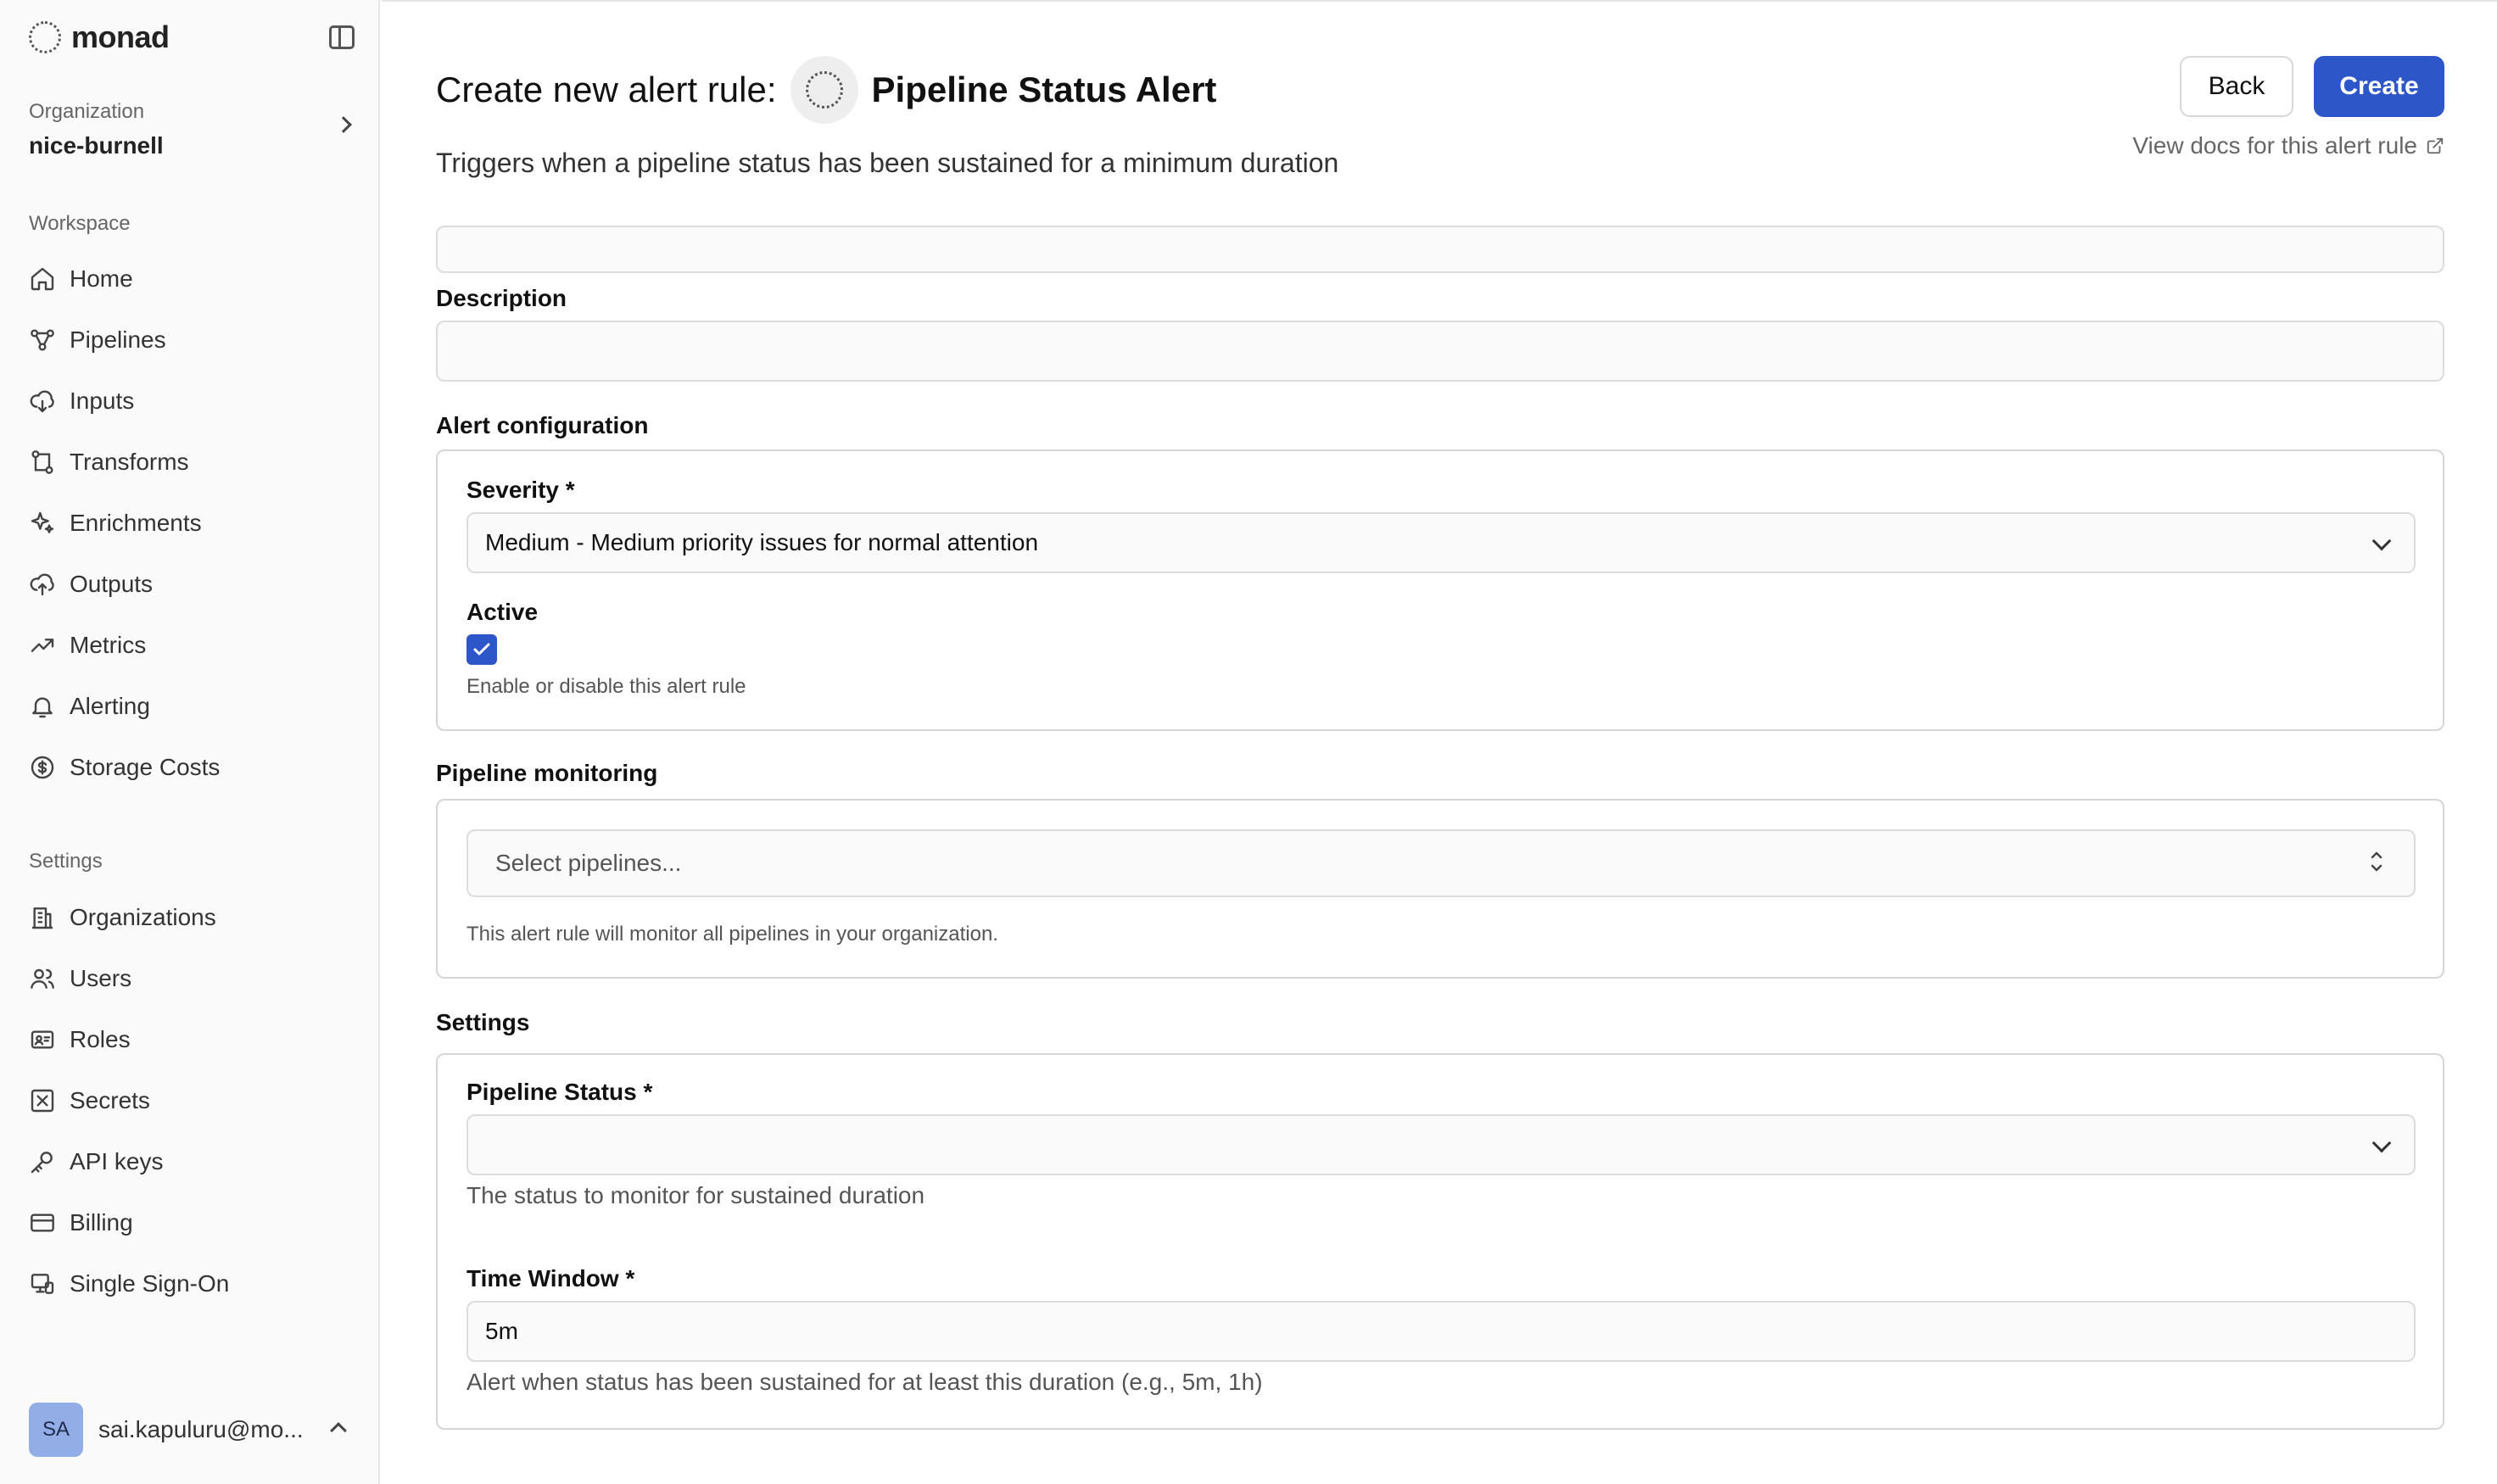  I want to click on sso-icon, so click(42, 1284).